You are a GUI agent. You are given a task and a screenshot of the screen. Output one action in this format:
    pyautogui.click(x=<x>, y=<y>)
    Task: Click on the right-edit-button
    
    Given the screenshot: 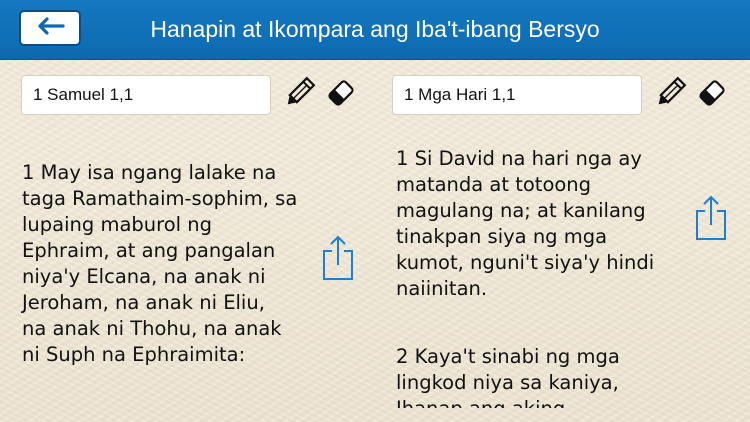 What is the action you would take?
    pyautogui.click(x=670, y=95)
    